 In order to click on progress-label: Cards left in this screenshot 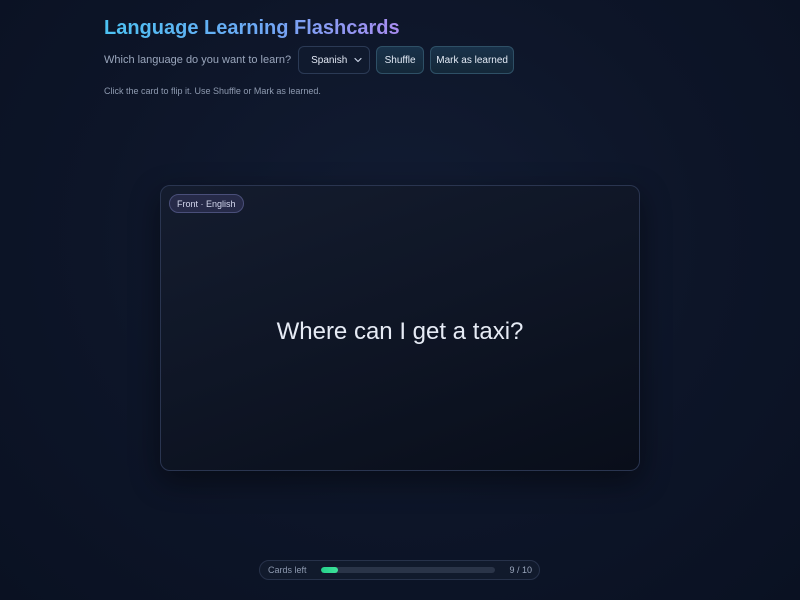, I will do `click(287, 570)`.